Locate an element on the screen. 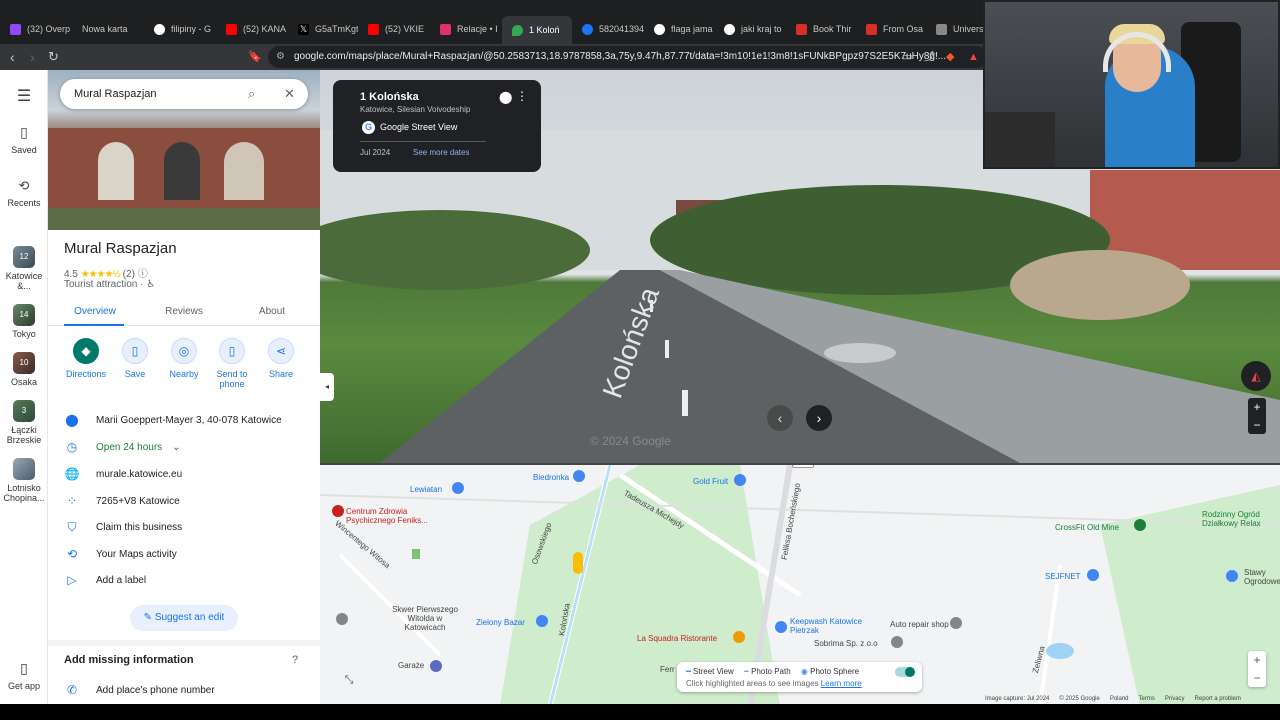 This screenshot has height=720, width=1280. close-icon: ✕ is located at coordinates (289, 94).